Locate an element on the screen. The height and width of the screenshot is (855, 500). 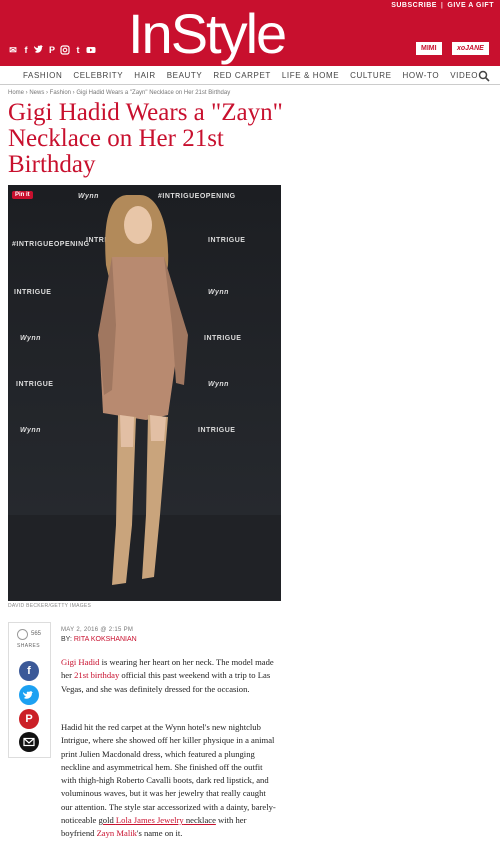
top-links: SUBSCRIBE | GIVE A GIFT is located at coordinates (442, 5).